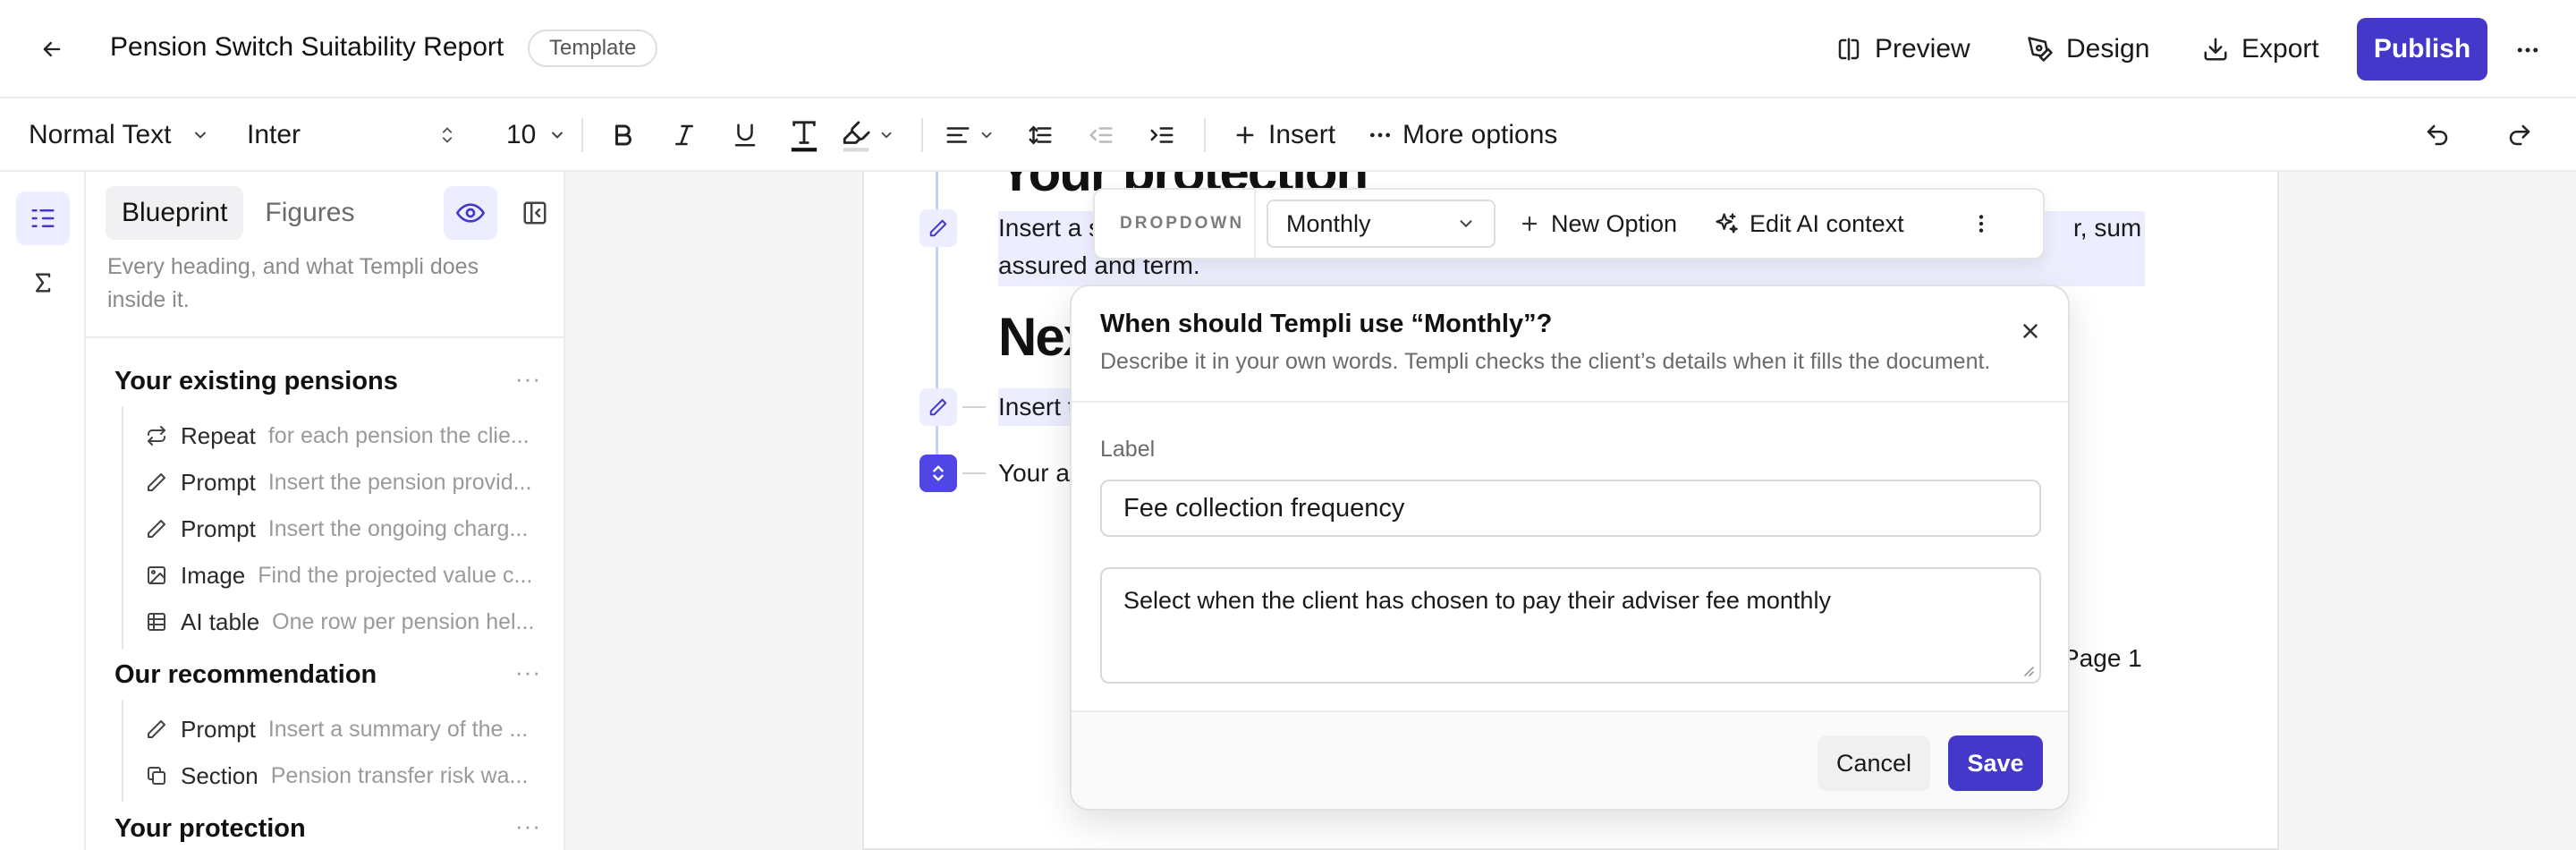  I want to click on export-label: Export, so click(2280, 49).